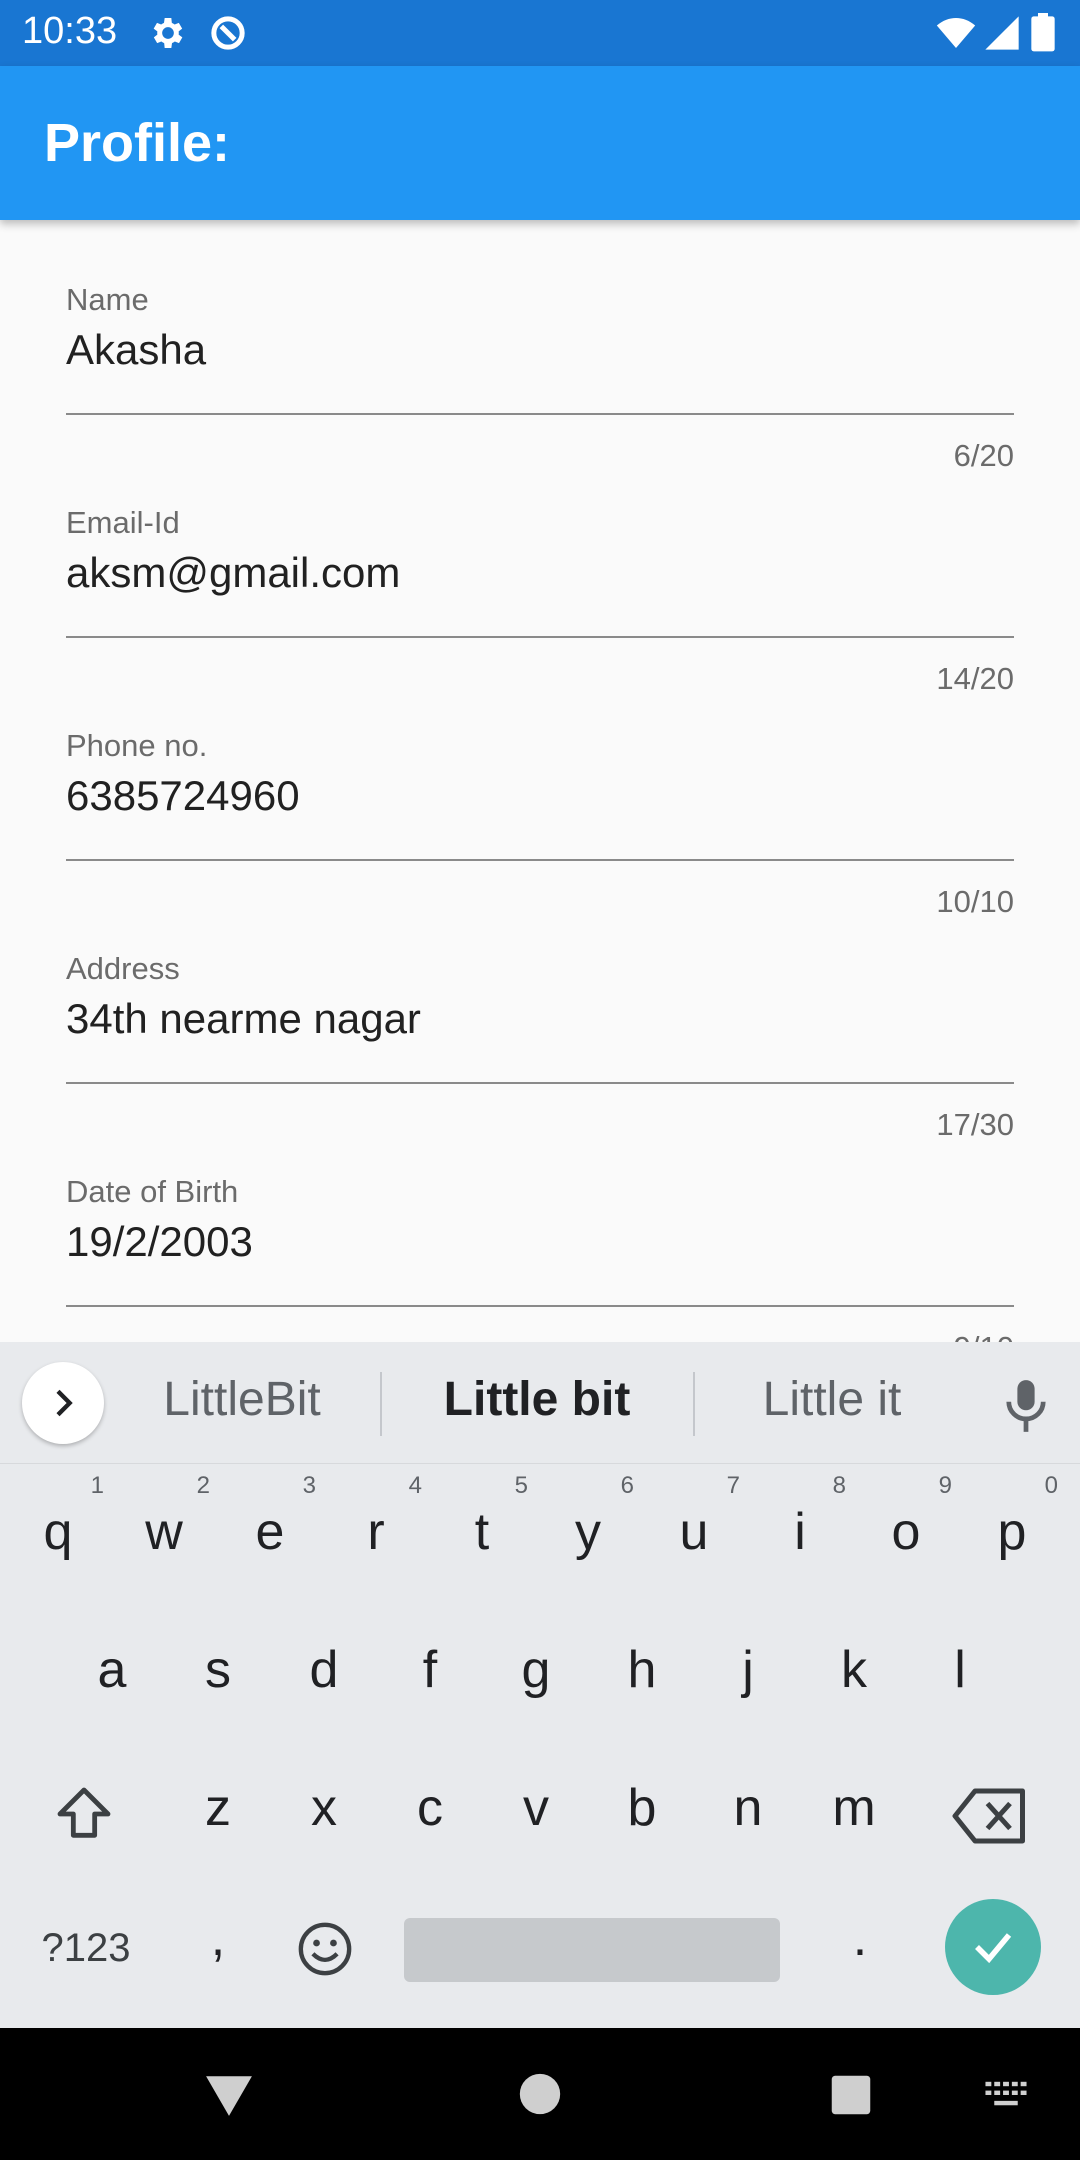 This screenshot has width=1080, height=2160. Describe the element at coordinates (324, 1808) in the screenshot. I see `key-x: x` at that location.